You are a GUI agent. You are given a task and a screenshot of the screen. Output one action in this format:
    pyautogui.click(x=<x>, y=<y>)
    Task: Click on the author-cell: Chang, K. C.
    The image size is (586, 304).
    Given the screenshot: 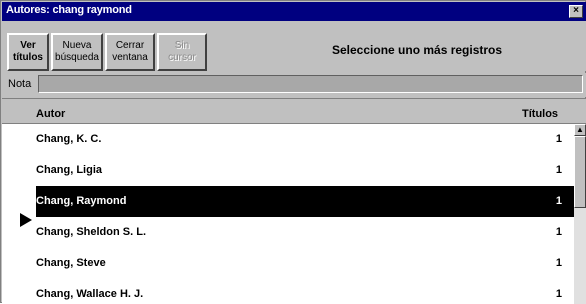 What is the action you would take?
    pyautogui.click(x=69, y=139)
    